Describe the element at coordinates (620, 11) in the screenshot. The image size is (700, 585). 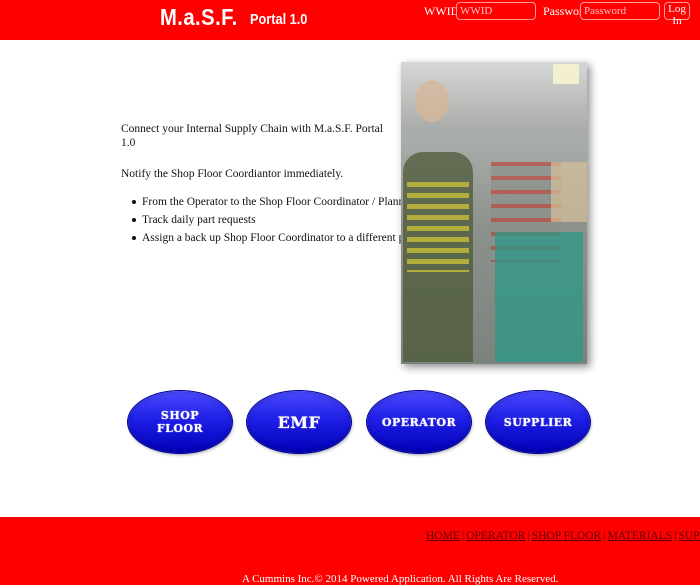
I see `password-input` at that location.